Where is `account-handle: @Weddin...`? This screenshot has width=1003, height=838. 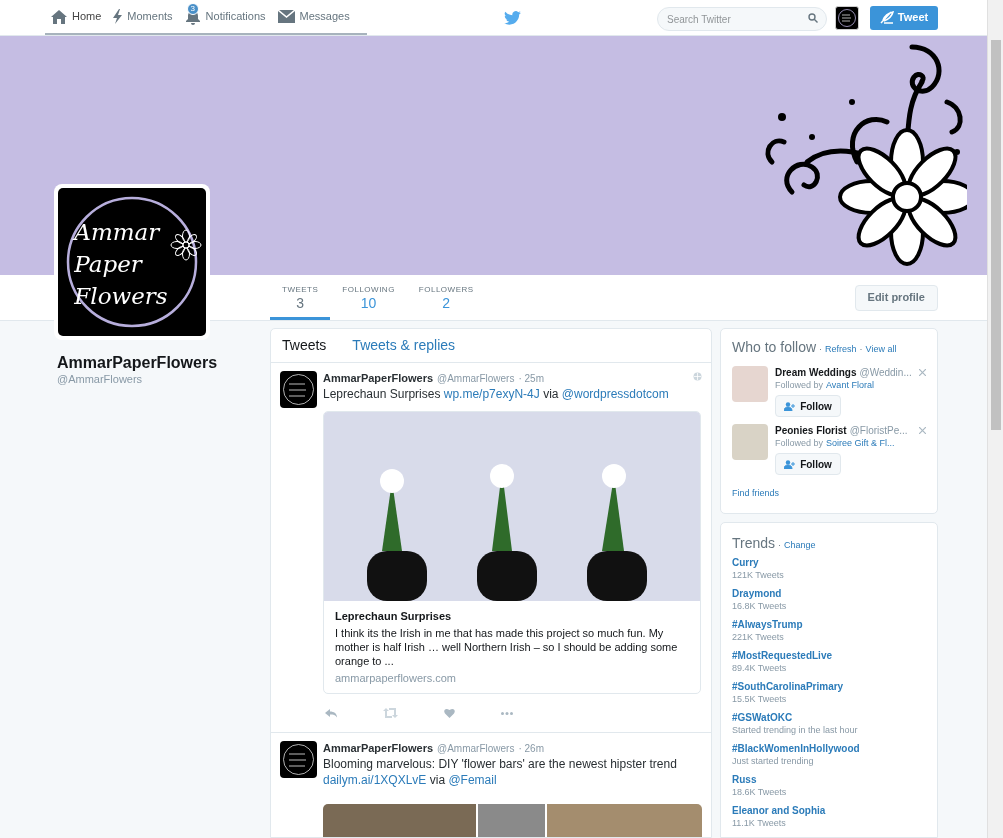
account-handle: @Weddin... is located at coordinates (885, 372).